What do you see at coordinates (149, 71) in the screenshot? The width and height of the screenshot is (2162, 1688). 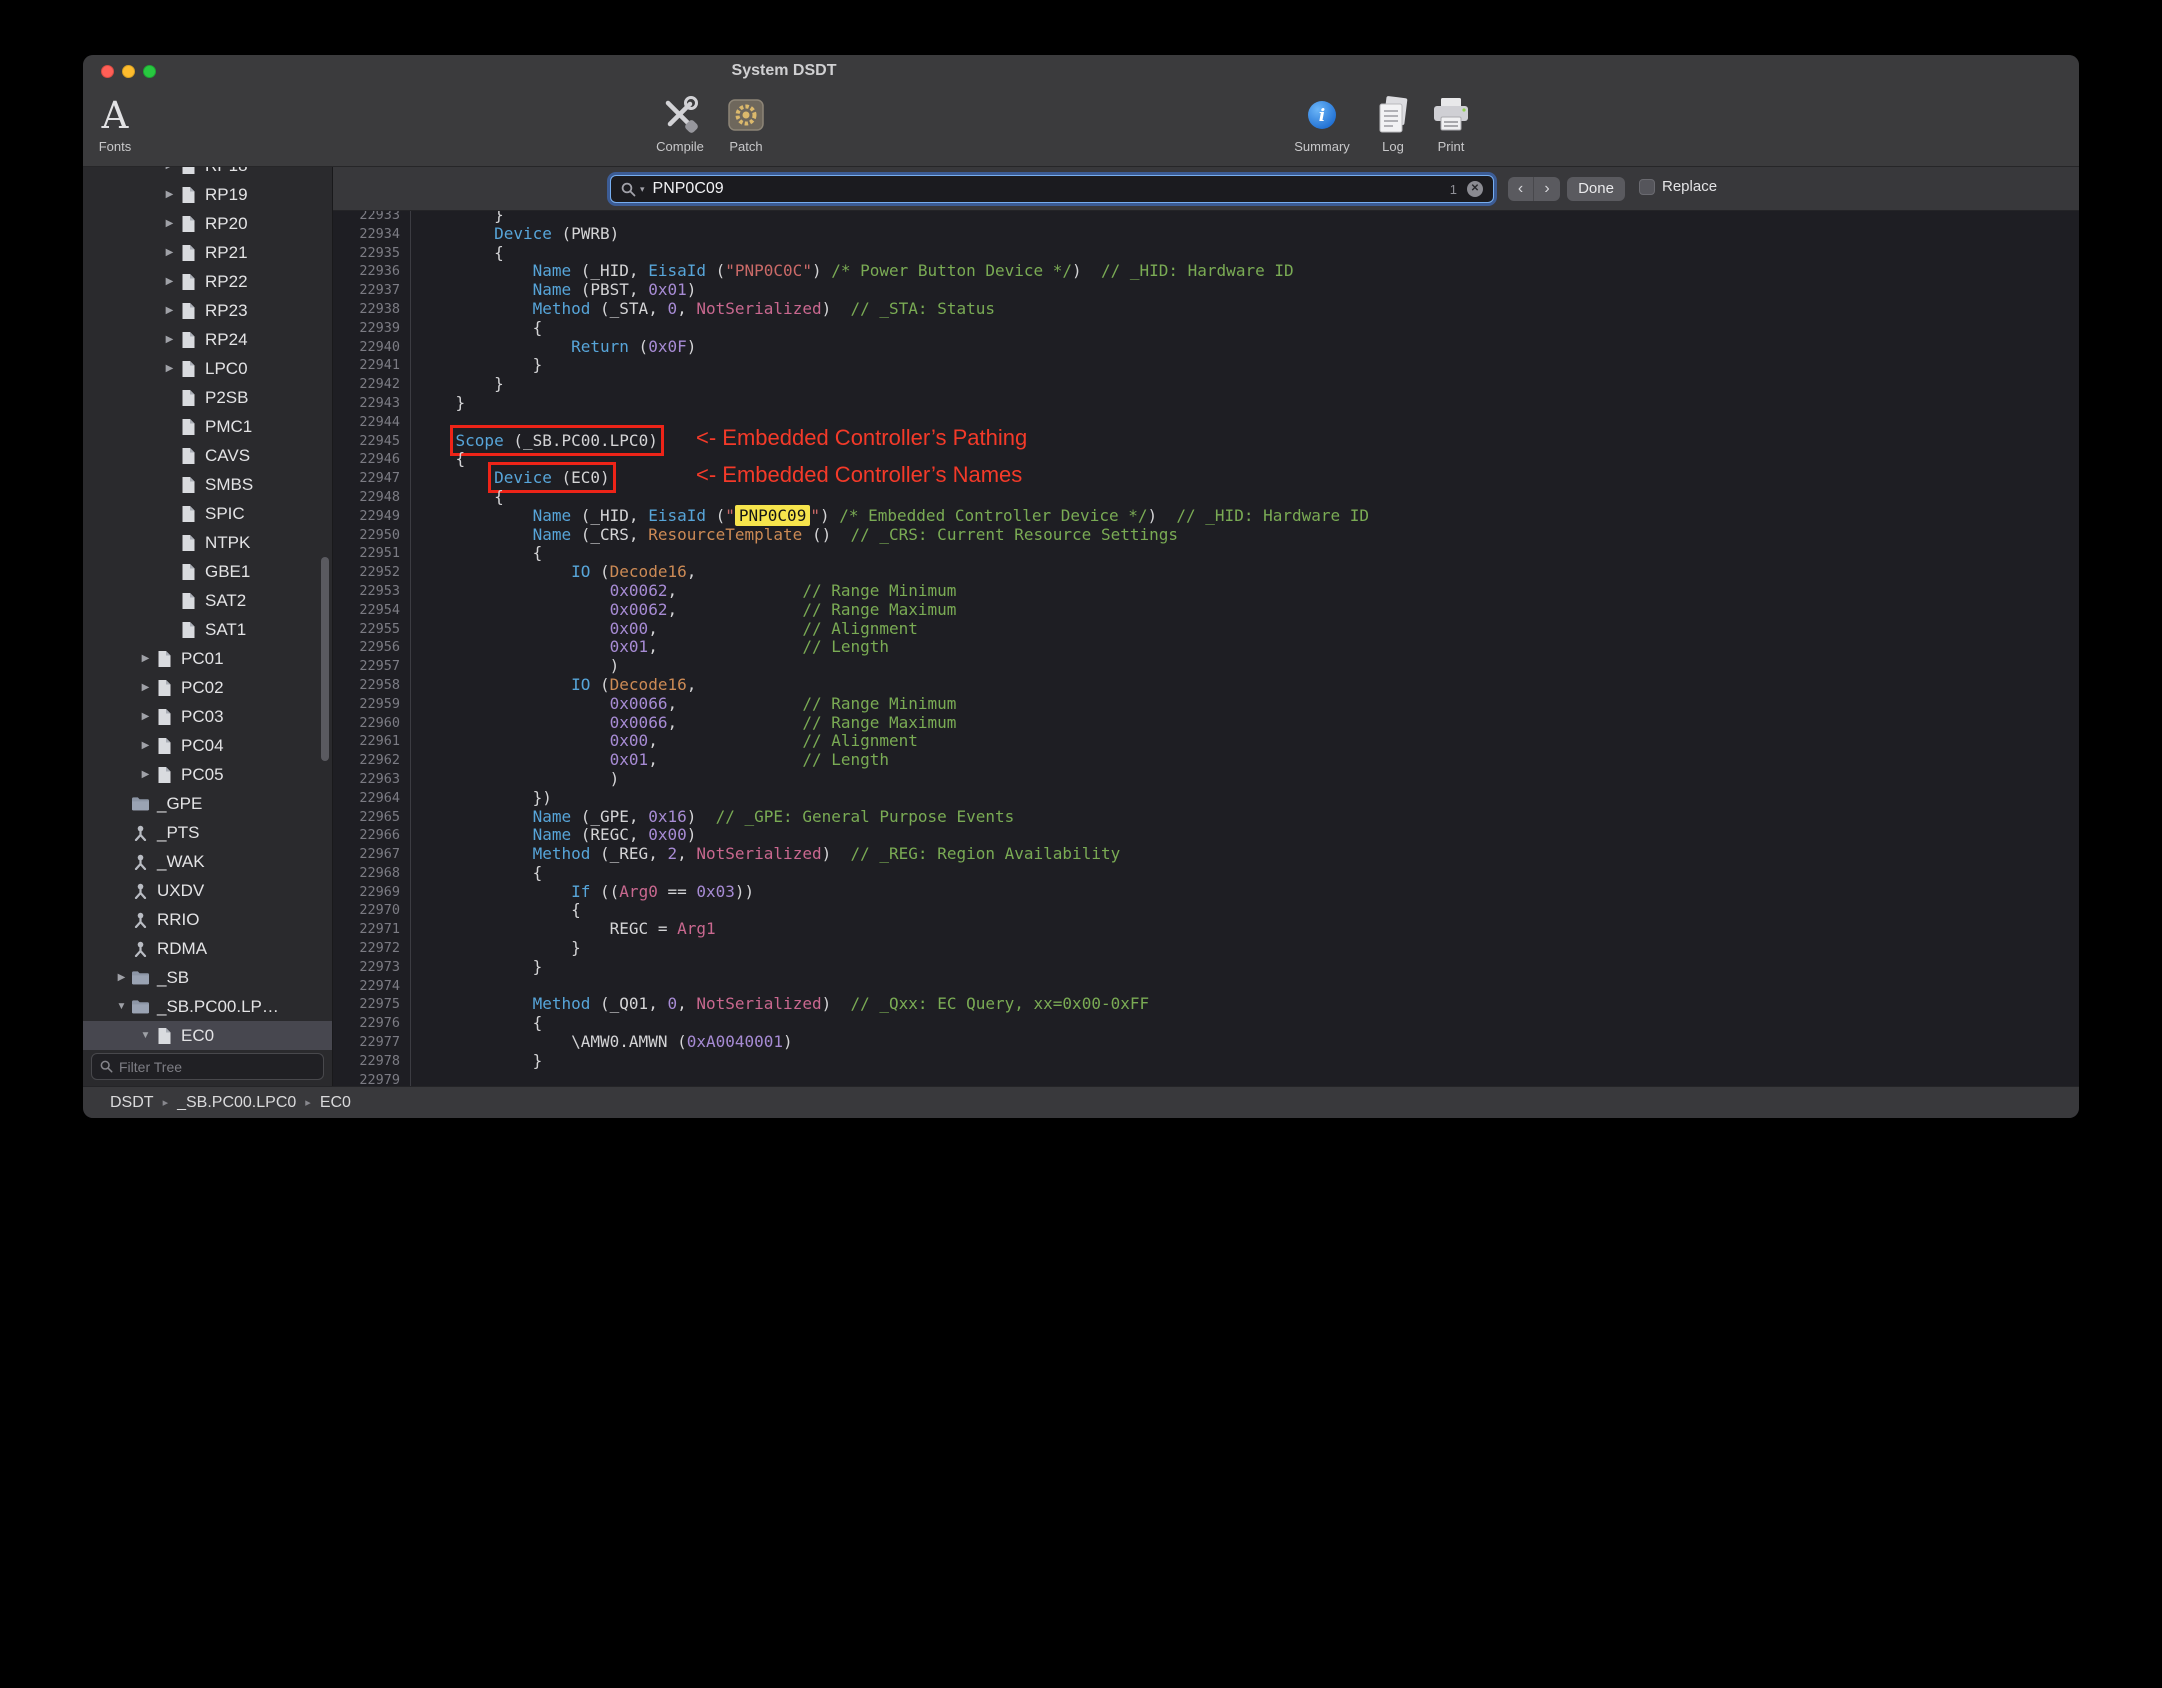 I see `zoom-button` at bounding box center [149, 71].